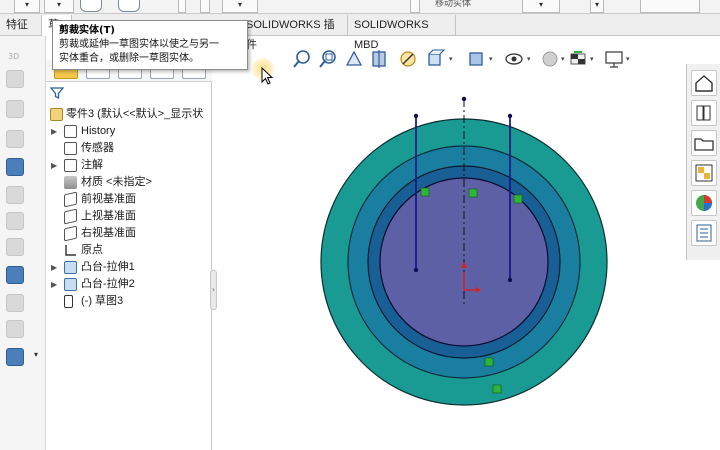  Describe the element at coordinates (70, 148) in the screenshot. I see `sensor-icon` at that location.